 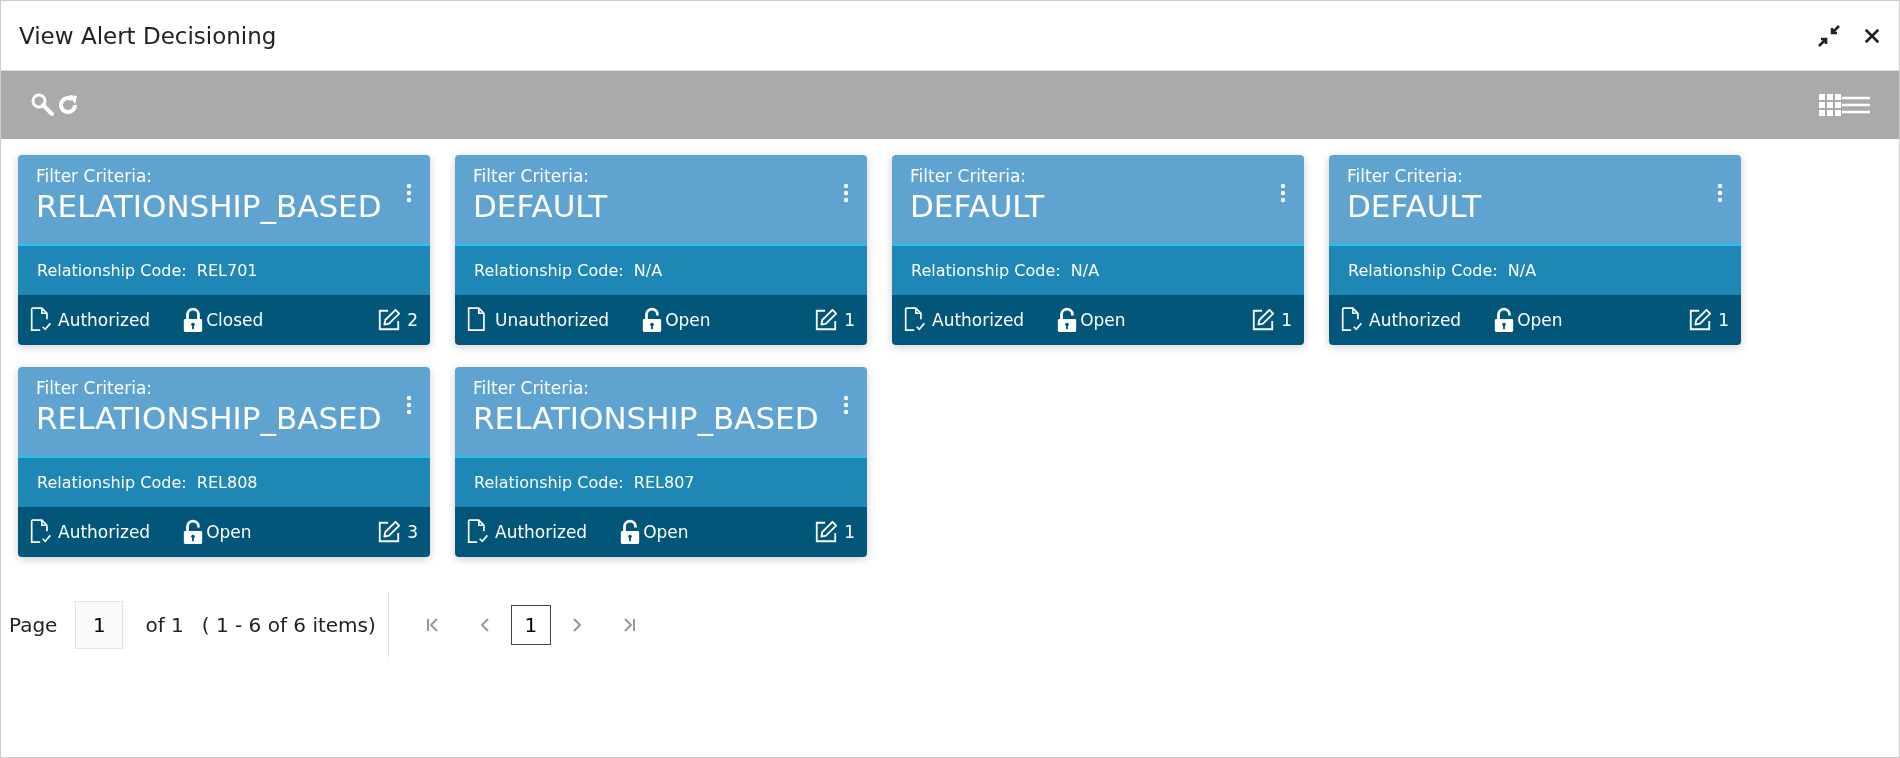 What do you see at coordinates (1830, 105) in the screenshot?
I see `grid-view-icon` at bounding box center [1830, 105].